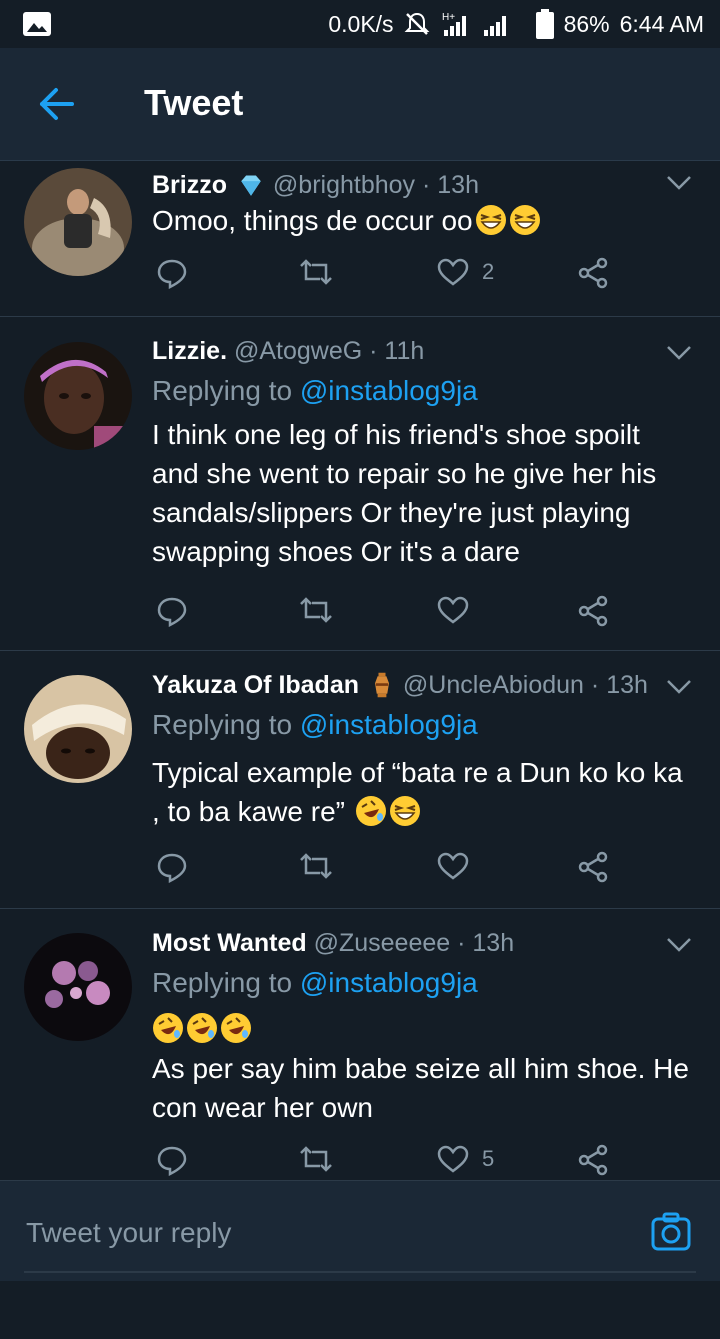  Describe the element at coordinates (251, 185) in the screenshot. I see `diamond-emoji` at that location.